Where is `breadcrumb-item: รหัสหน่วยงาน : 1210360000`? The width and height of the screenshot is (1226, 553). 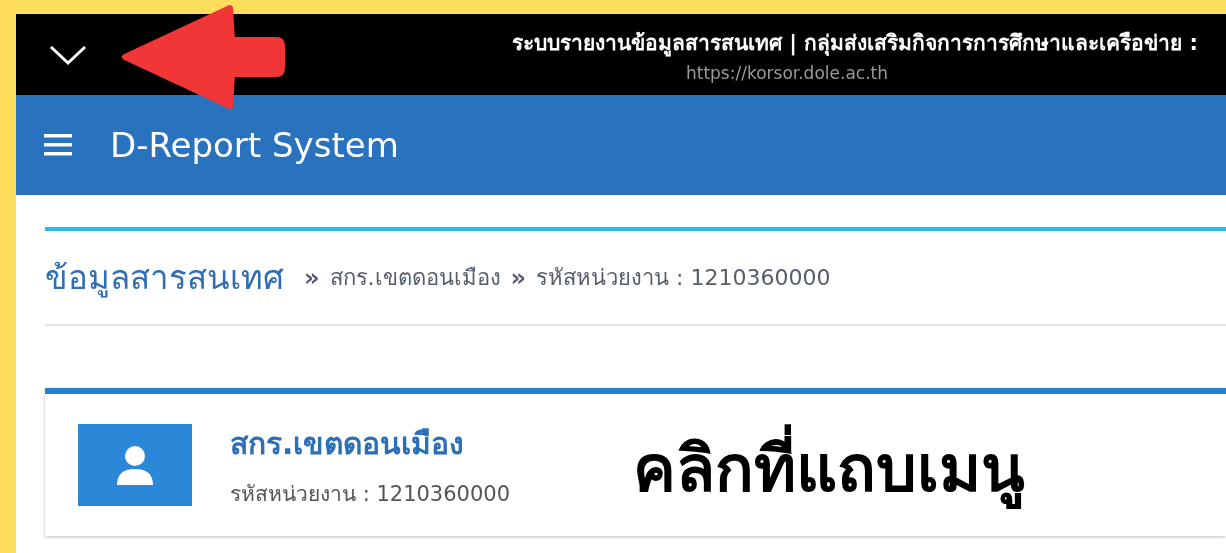
breadcrumb-item: รหัสหน่วยงาน : 1210360000 is located at coordinates (683, 278).